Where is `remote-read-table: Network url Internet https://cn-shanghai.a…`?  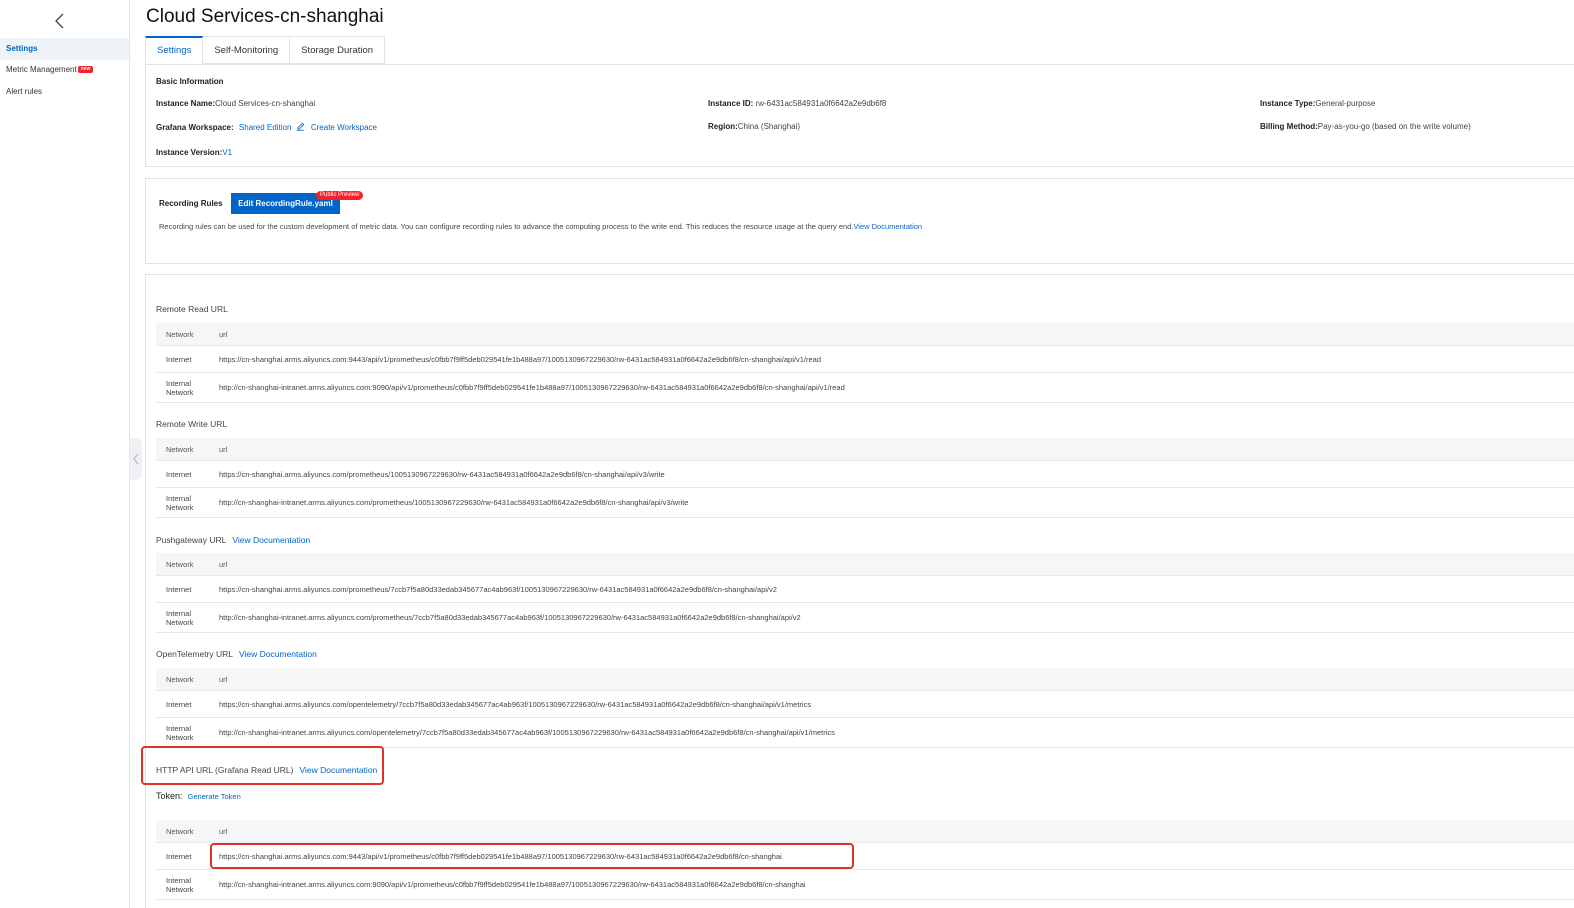
remote-read-table: Network url Internet https://cn-shanghai.a… is located at coordinates (865, 363).